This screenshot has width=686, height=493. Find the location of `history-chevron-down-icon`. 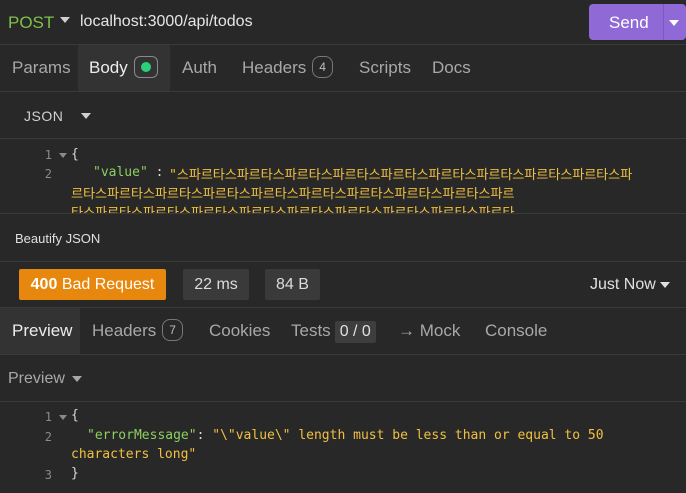

history-chevron-down-icon is located at coordinates (665, 285).